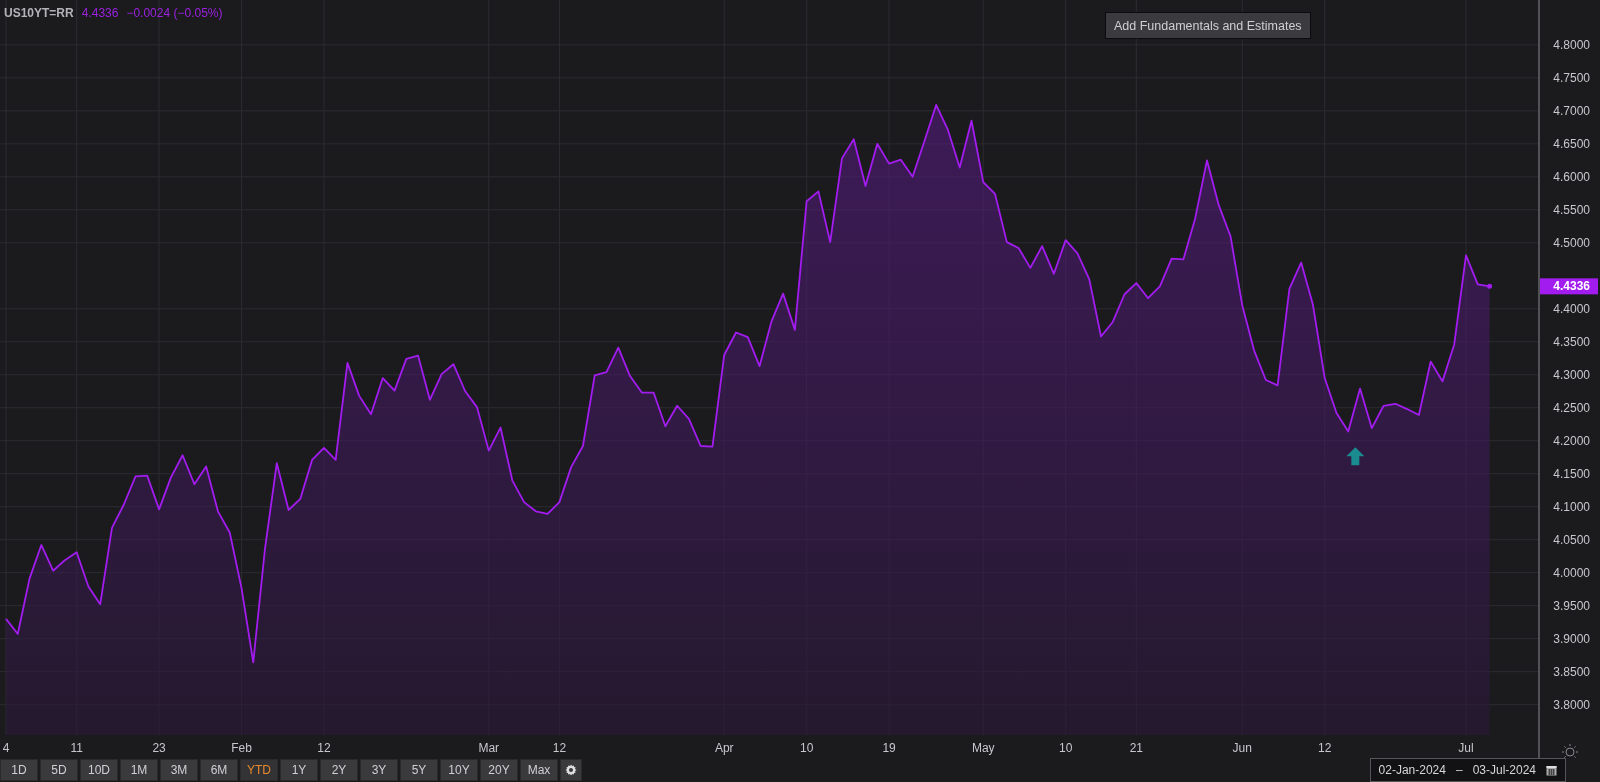 The height and width of the screenshot is (782, 1600). Describe the element at coordinates (1571, 440) in the screenshot. I see `y-axis-label: 4.2000` at that location.